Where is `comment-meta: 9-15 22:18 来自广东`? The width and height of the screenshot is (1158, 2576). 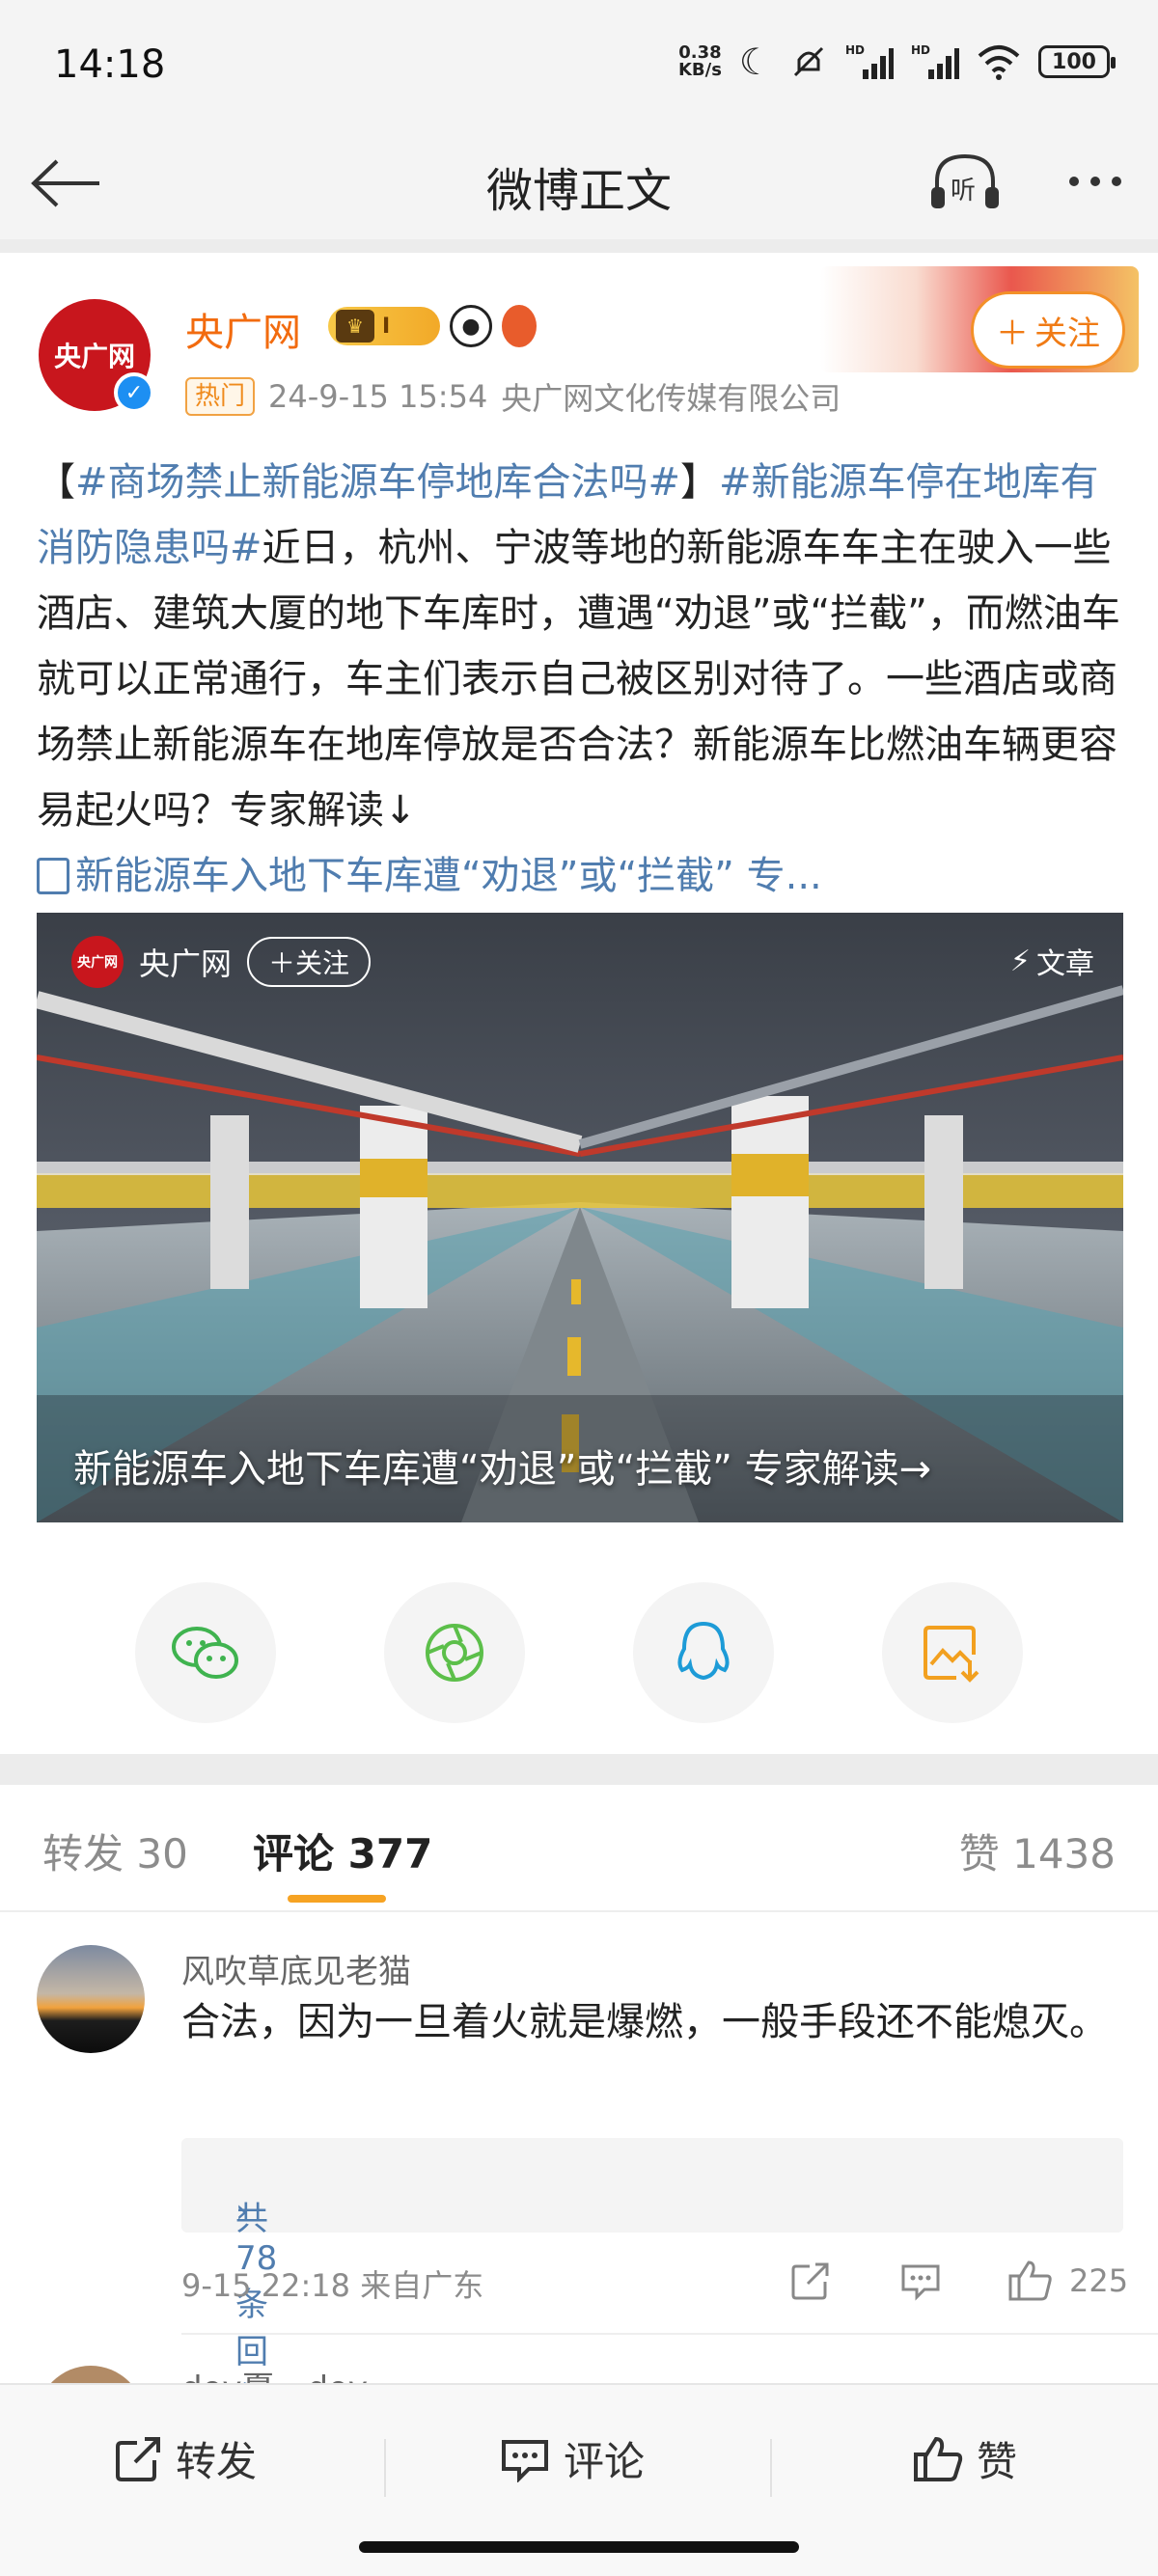 comment-meta: 9-15 22:18 来自广东 is located at coordinates (332, 2283).